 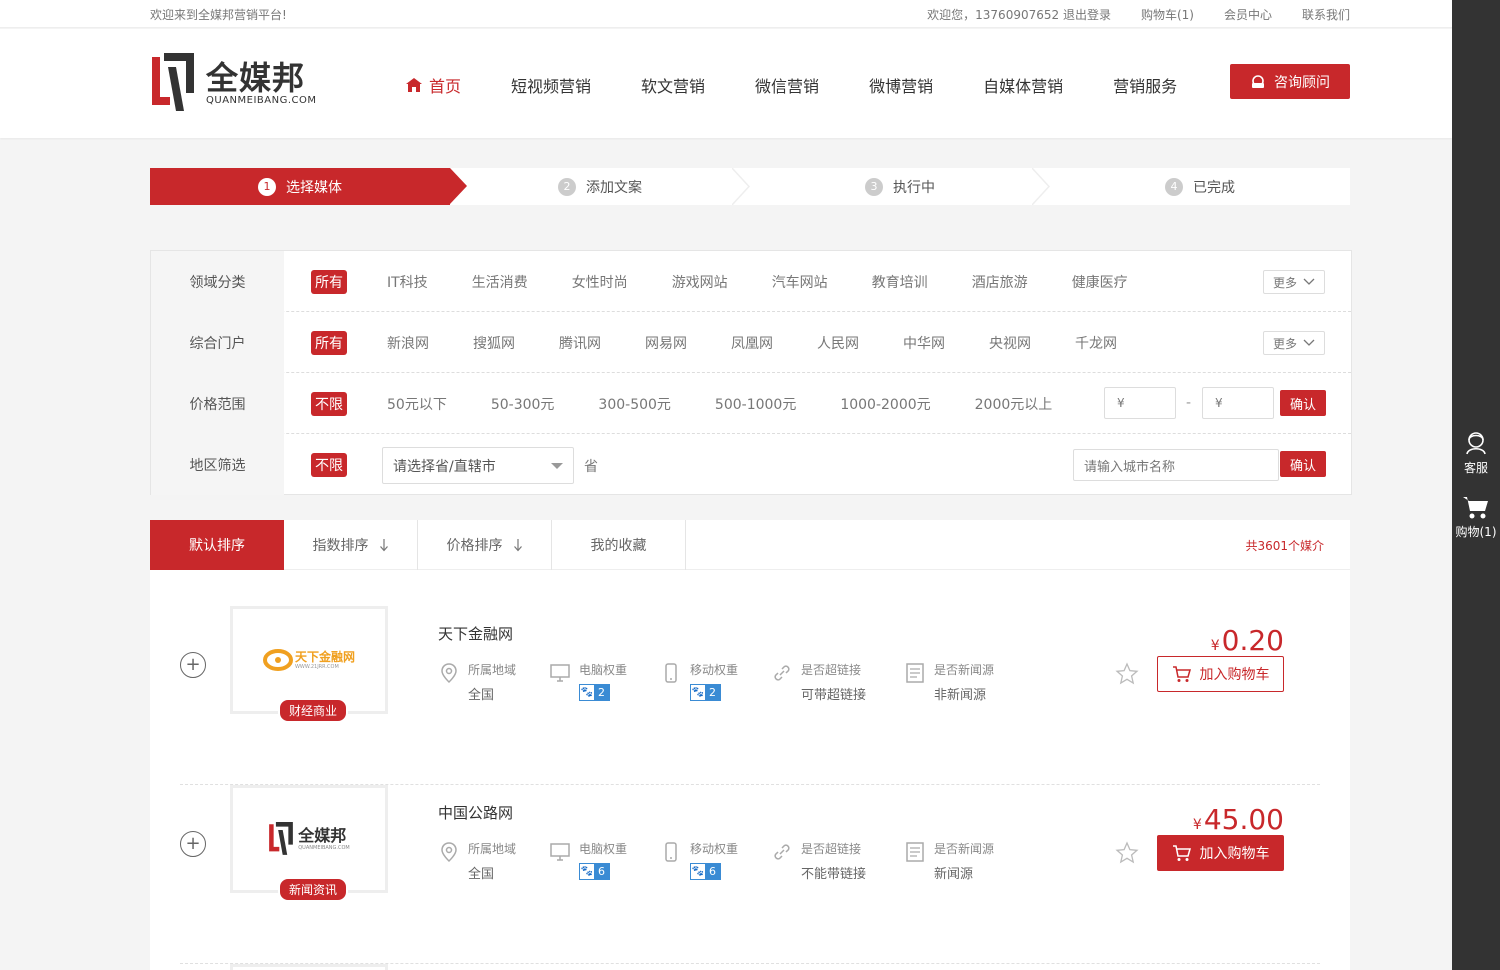 I want to click on filter-option: 汽车网站, so click(x=800, y=282).